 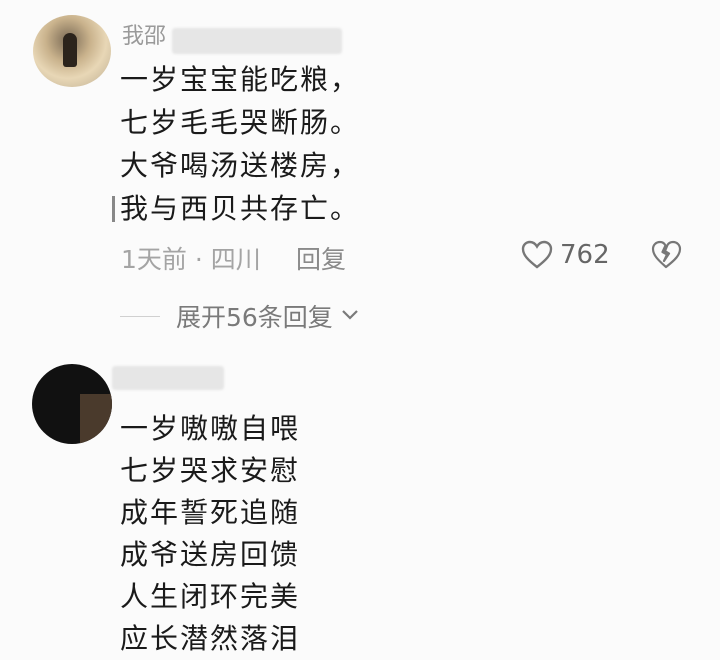 I want to click on like-count: 762, so click(x=585, y=255).